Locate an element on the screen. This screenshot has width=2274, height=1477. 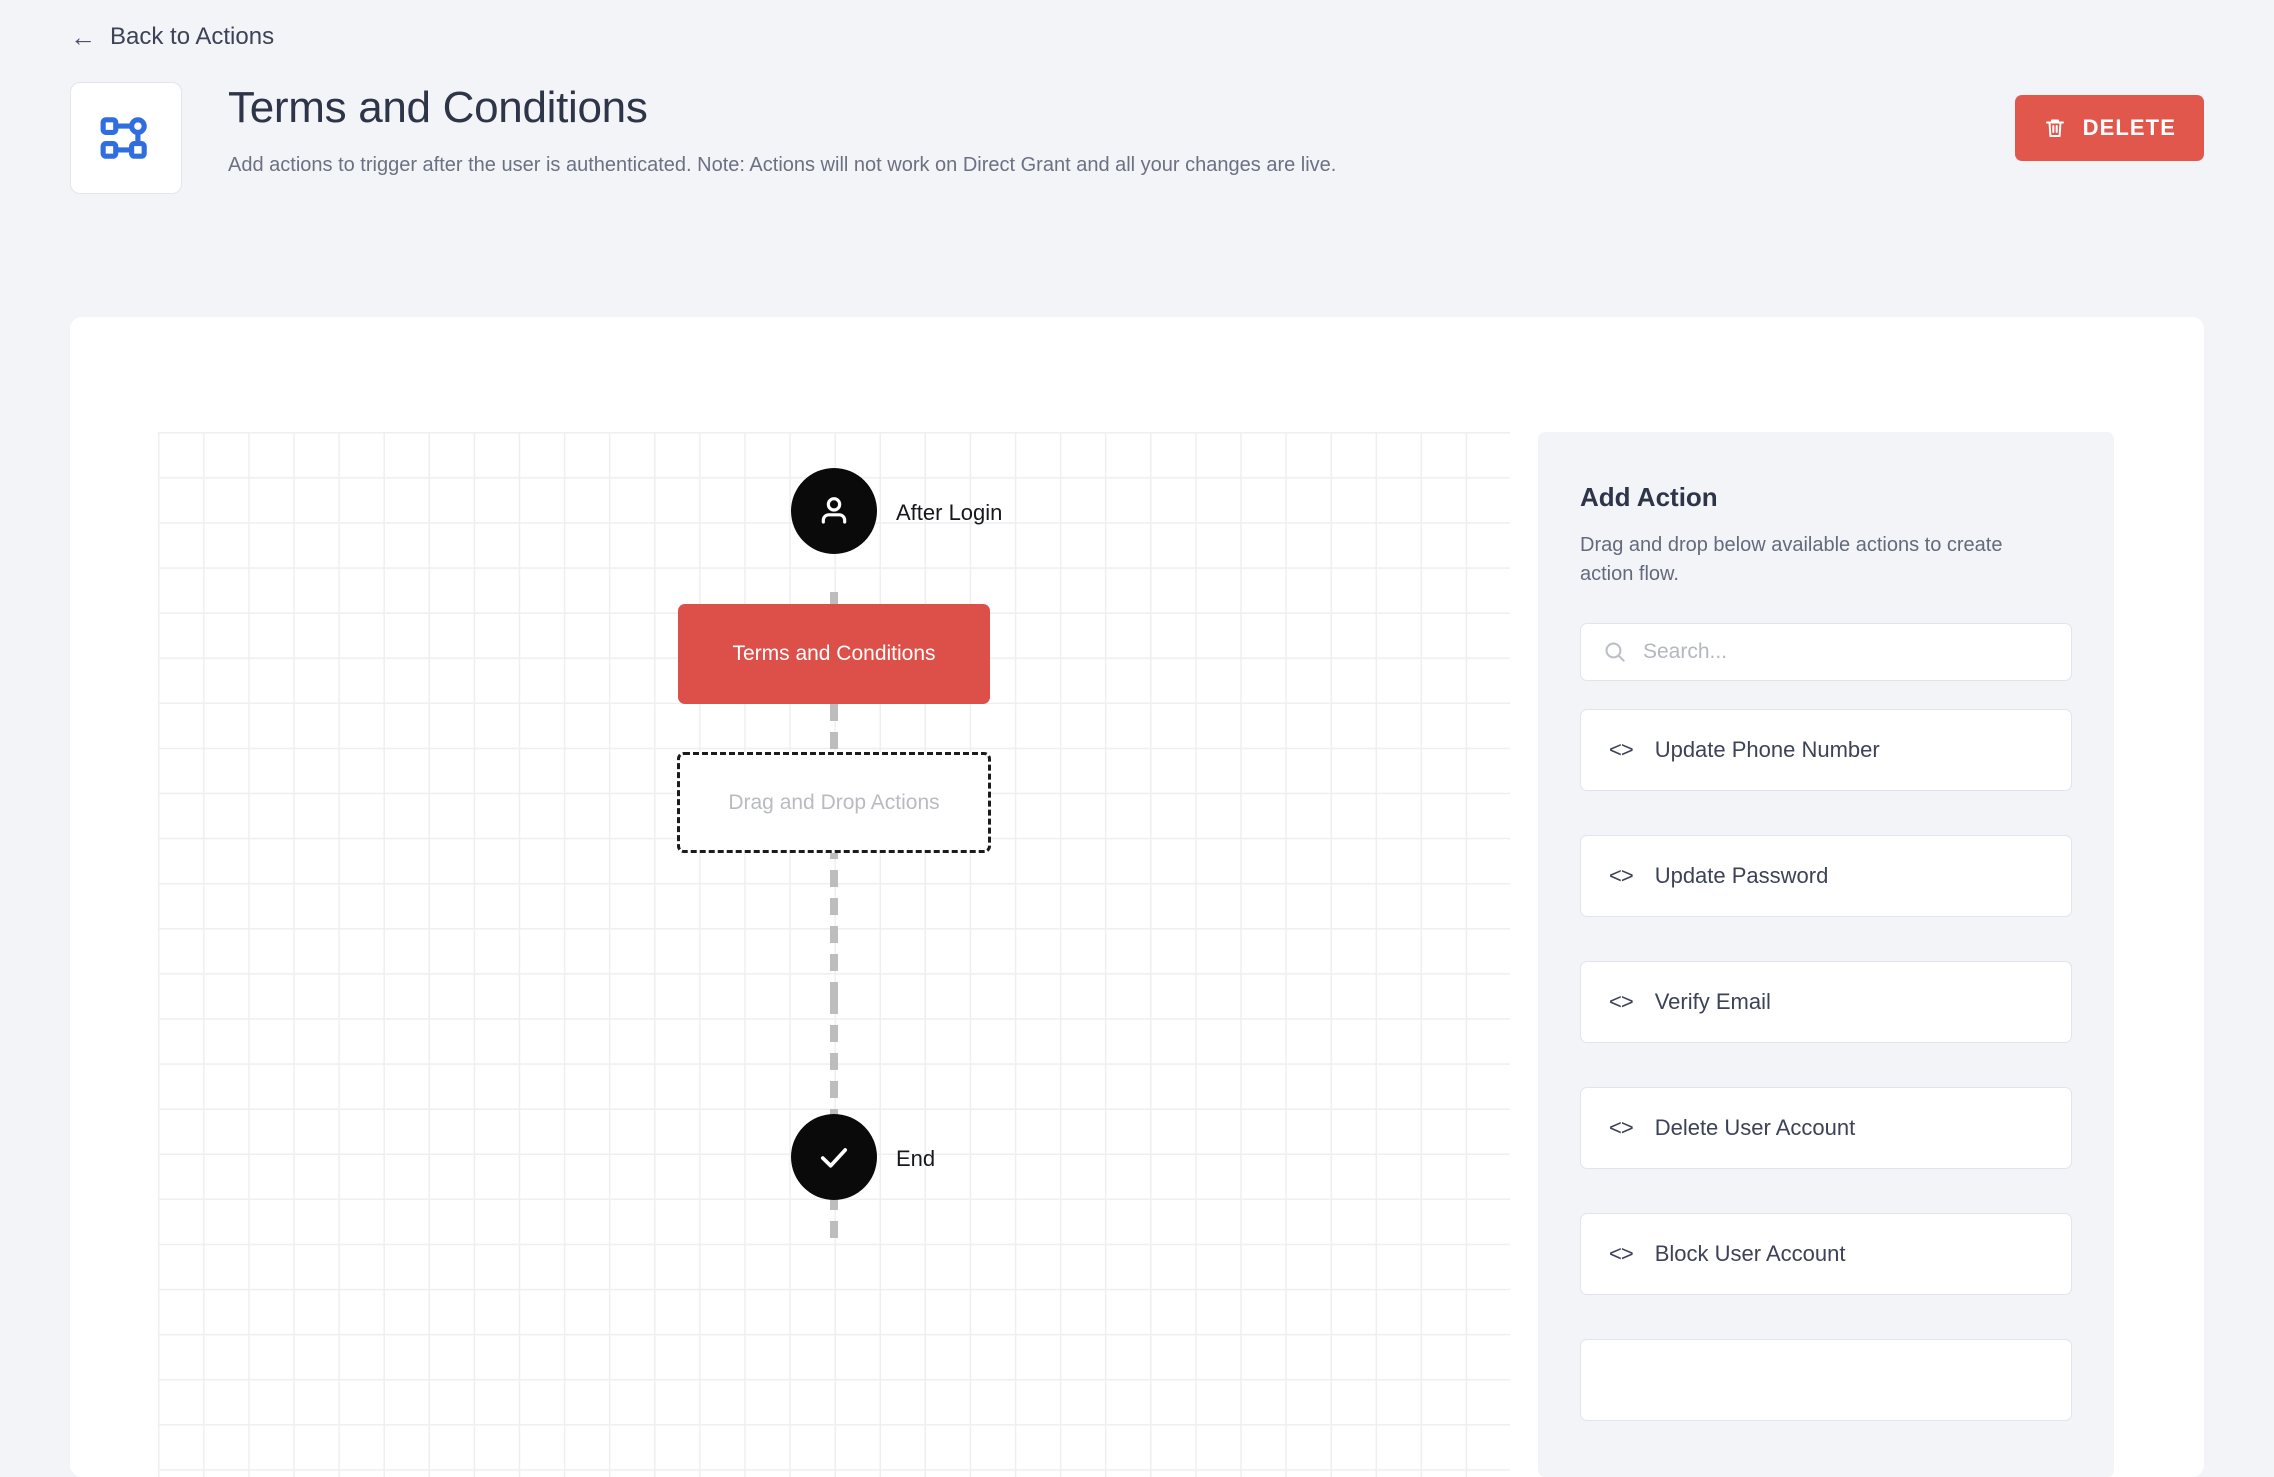
flow-node-terms-and-conditions: Terms and Conditions is located at coordinates (834, 654).